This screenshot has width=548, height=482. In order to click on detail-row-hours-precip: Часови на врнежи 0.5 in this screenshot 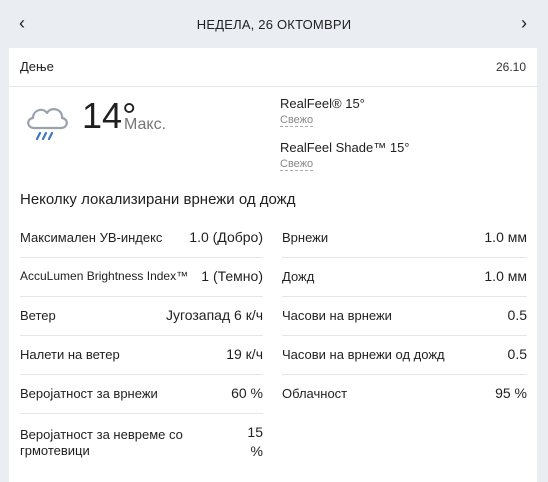, I will do `click(404, 316)`.